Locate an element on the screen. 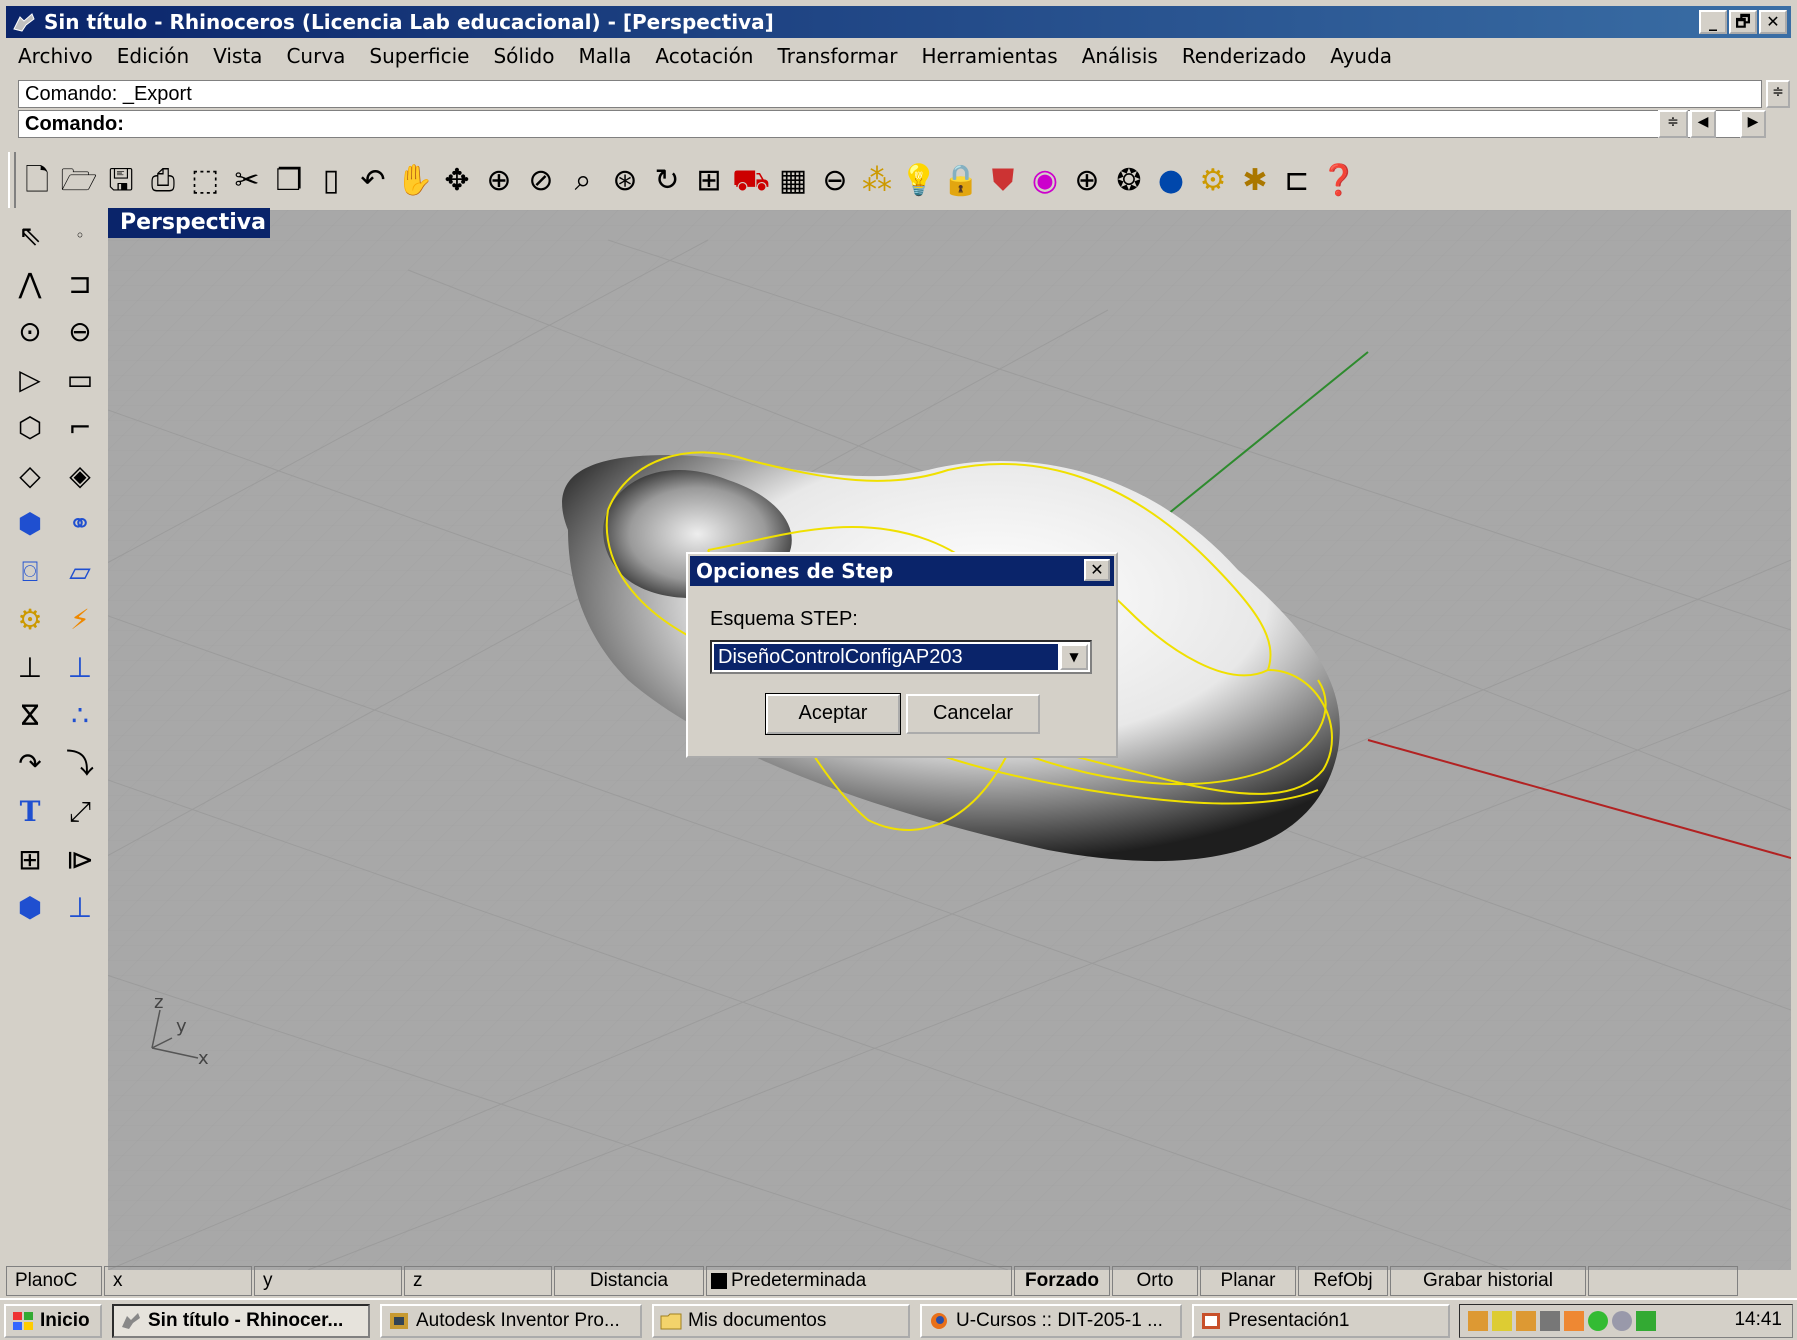  group-icon: ⴵ is located at coordinates (30, 716).